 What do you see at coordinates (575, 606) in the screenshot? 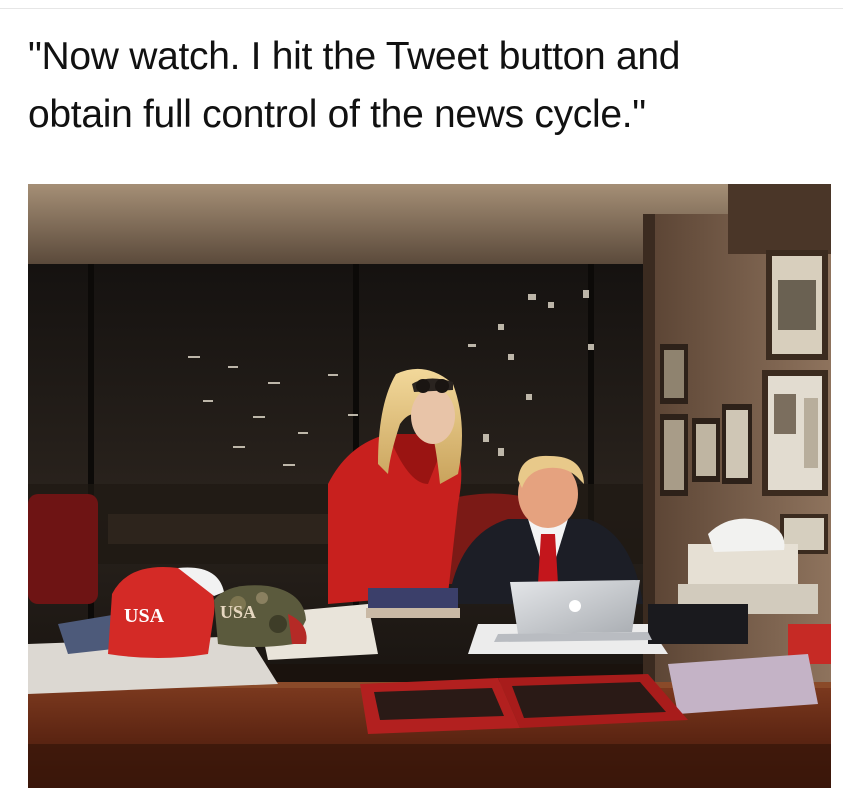
I see `apple-logo-icon` at bounding box center [575, 606].